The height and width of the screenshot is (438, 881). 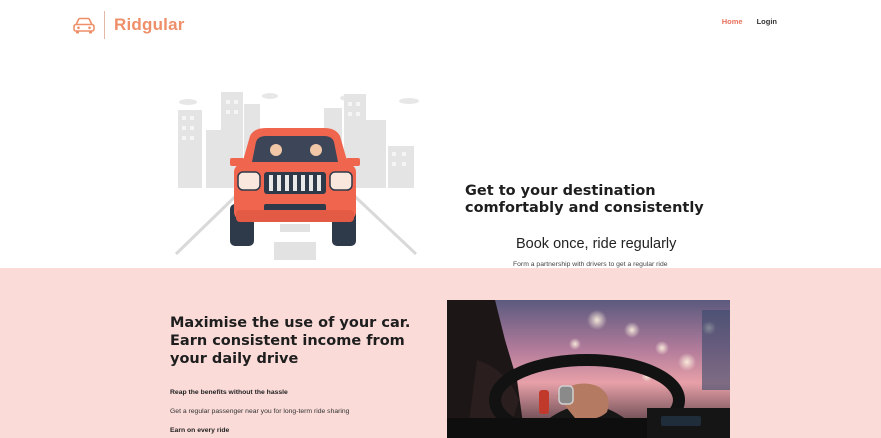 I want to click on brand-logo: Ridgular, so click(x=128, y=25).